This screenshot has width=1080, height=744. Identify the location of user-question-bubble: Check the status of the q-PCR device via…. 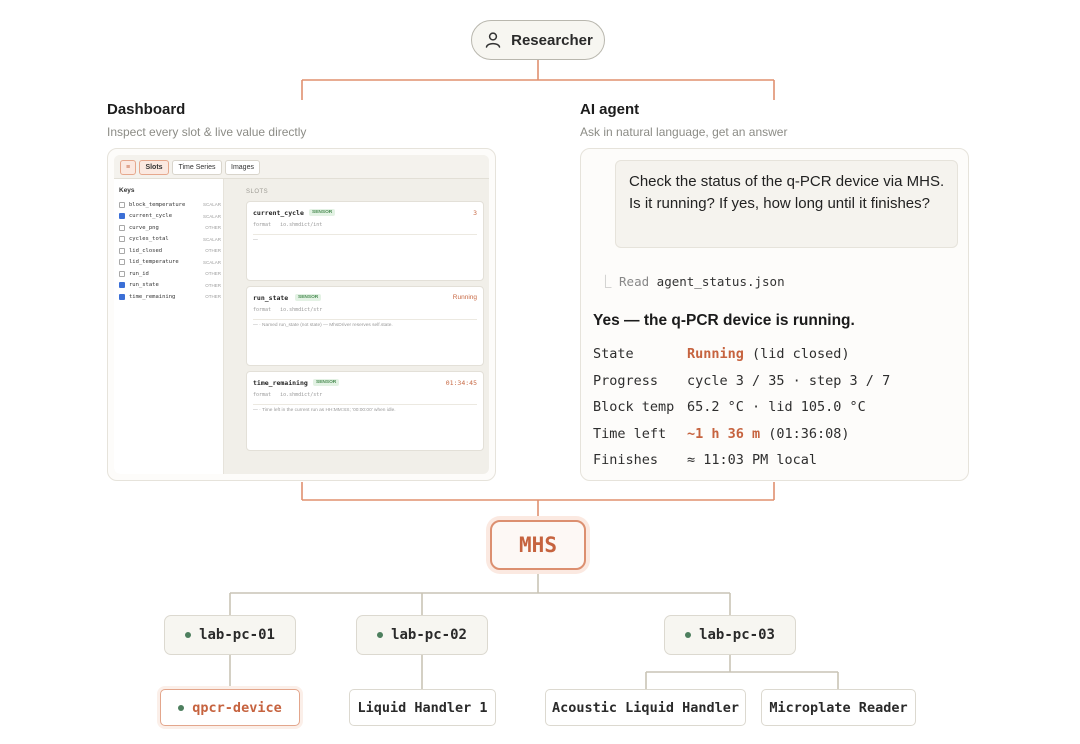
(786, 204).